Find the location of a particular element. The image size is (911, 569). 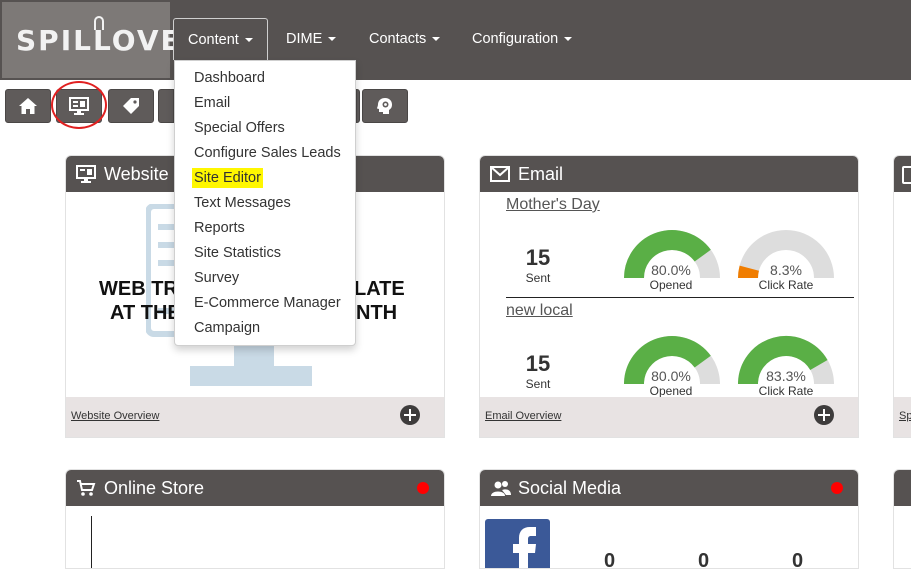

annotation-red-circle is located at coordinates (79, 105).